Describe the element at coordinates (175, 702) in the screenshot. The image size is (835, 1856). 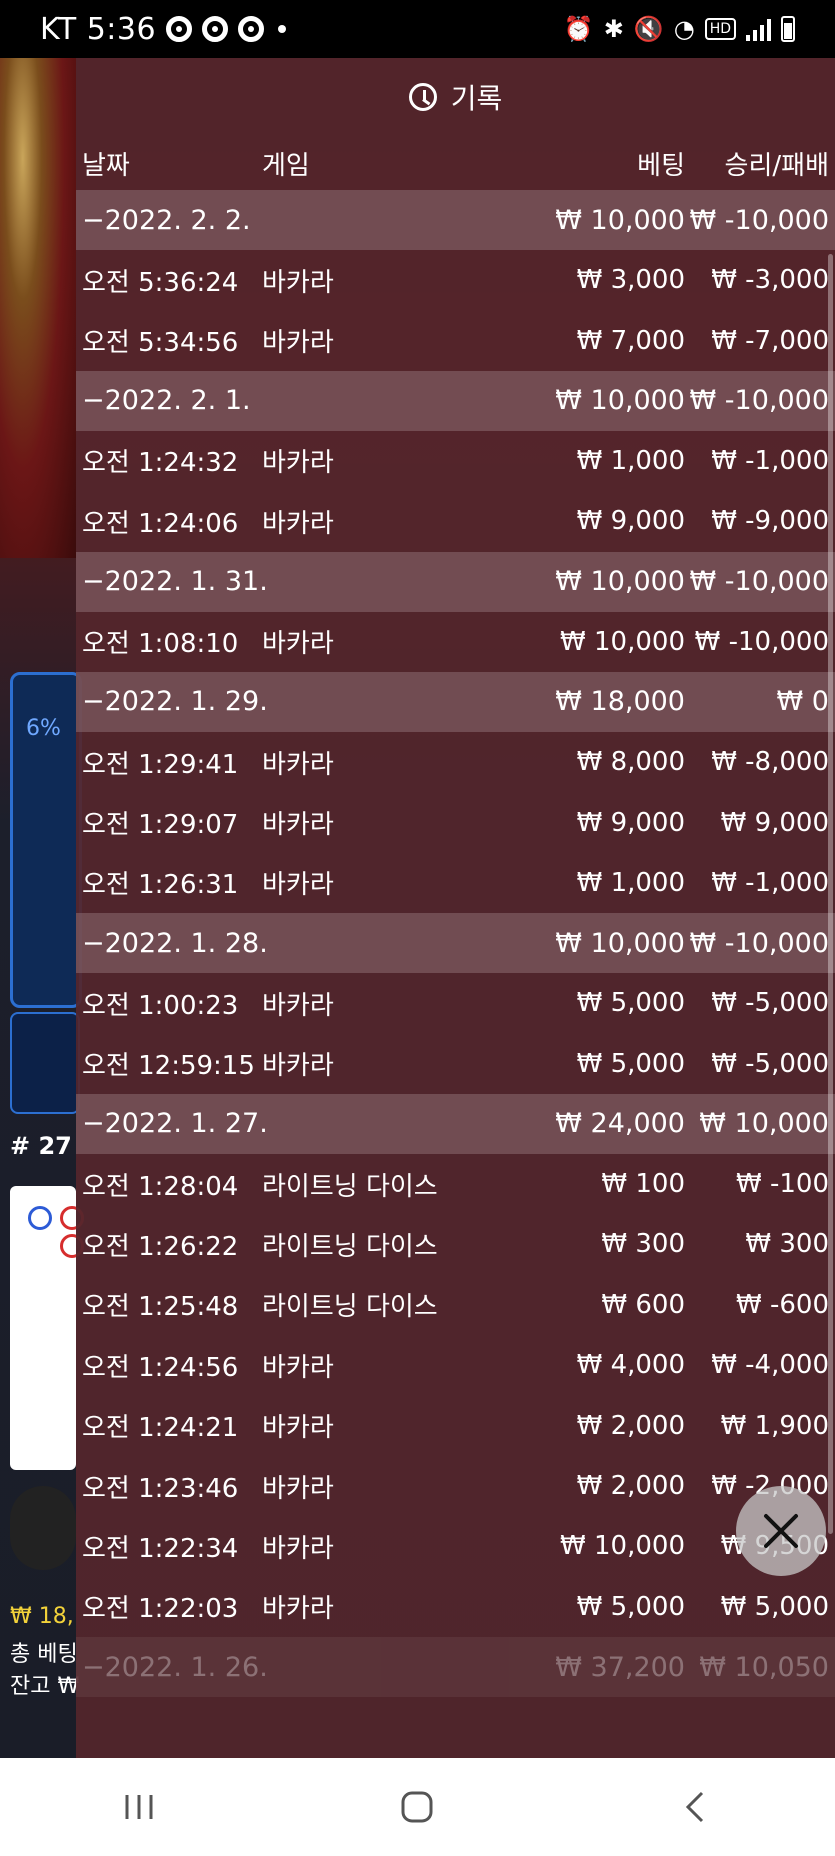
I see `group-date: −2022. 1. 29.` at that location.